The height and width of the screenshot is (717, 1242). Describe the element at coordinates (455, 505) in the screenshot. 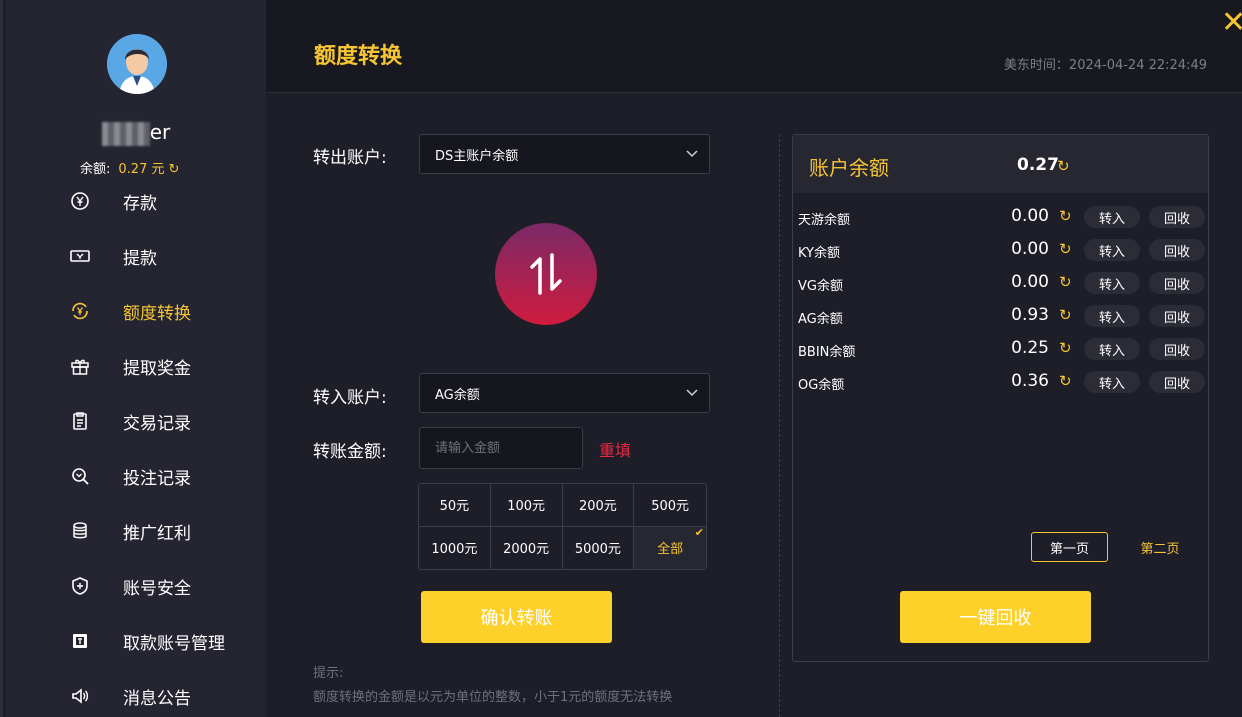

I see `quick-amount-option: 50元` at that location.